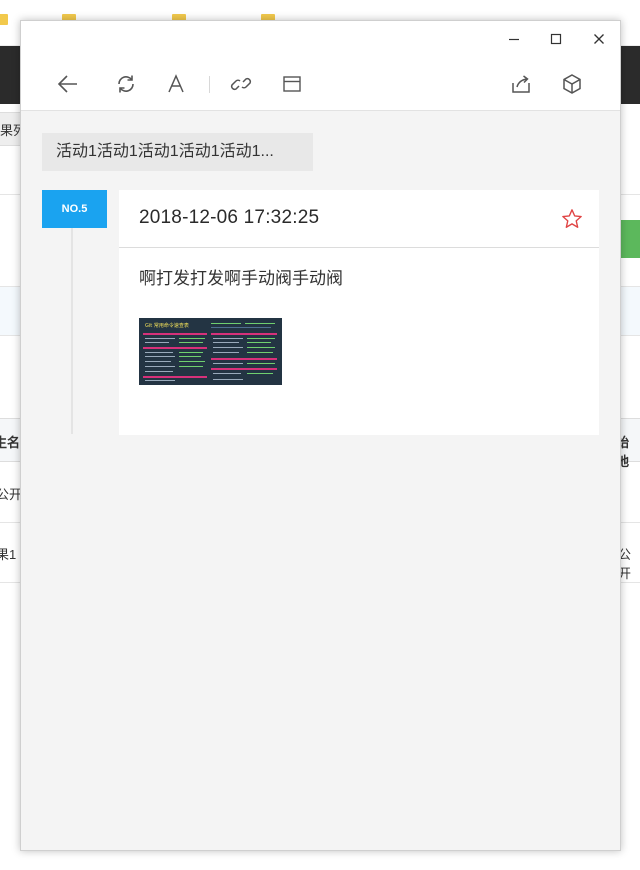  Describe the element at coordinates (74, 209) in the screenshot. I see `rank-badge: NO.5` at that location.